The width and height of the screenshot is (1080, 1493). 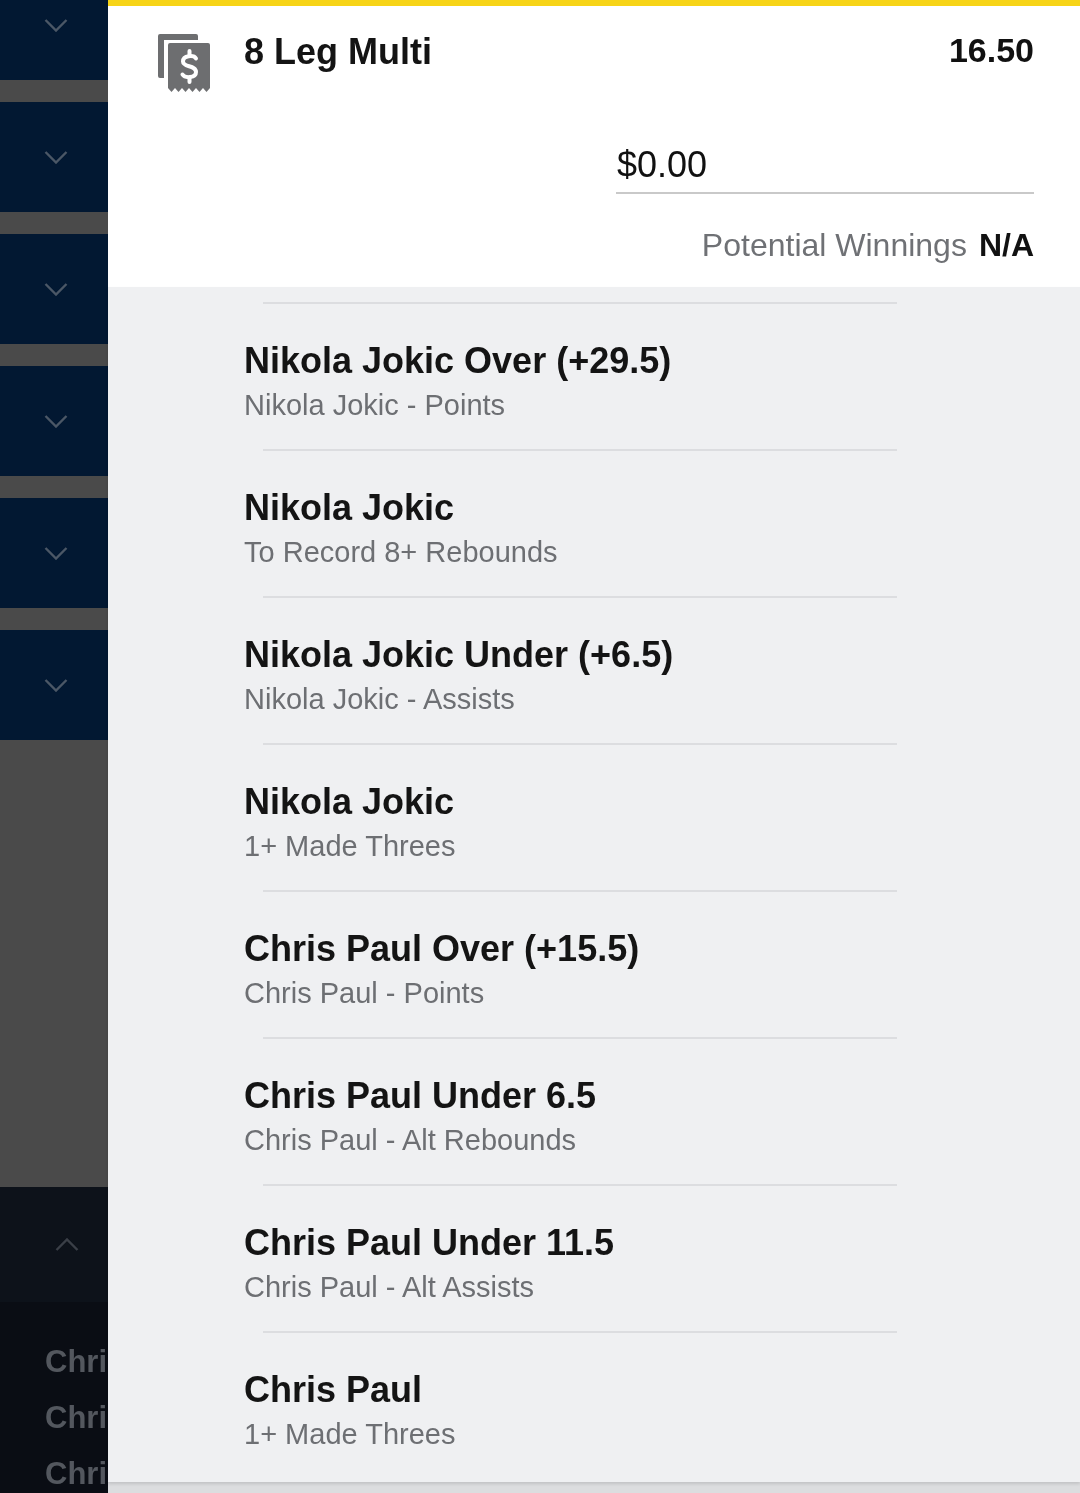 What do you see at coordinates (338, 52) in the screenshot?
I see `bet-title: 8 Leg Multi` at bounding box center [338, 52].